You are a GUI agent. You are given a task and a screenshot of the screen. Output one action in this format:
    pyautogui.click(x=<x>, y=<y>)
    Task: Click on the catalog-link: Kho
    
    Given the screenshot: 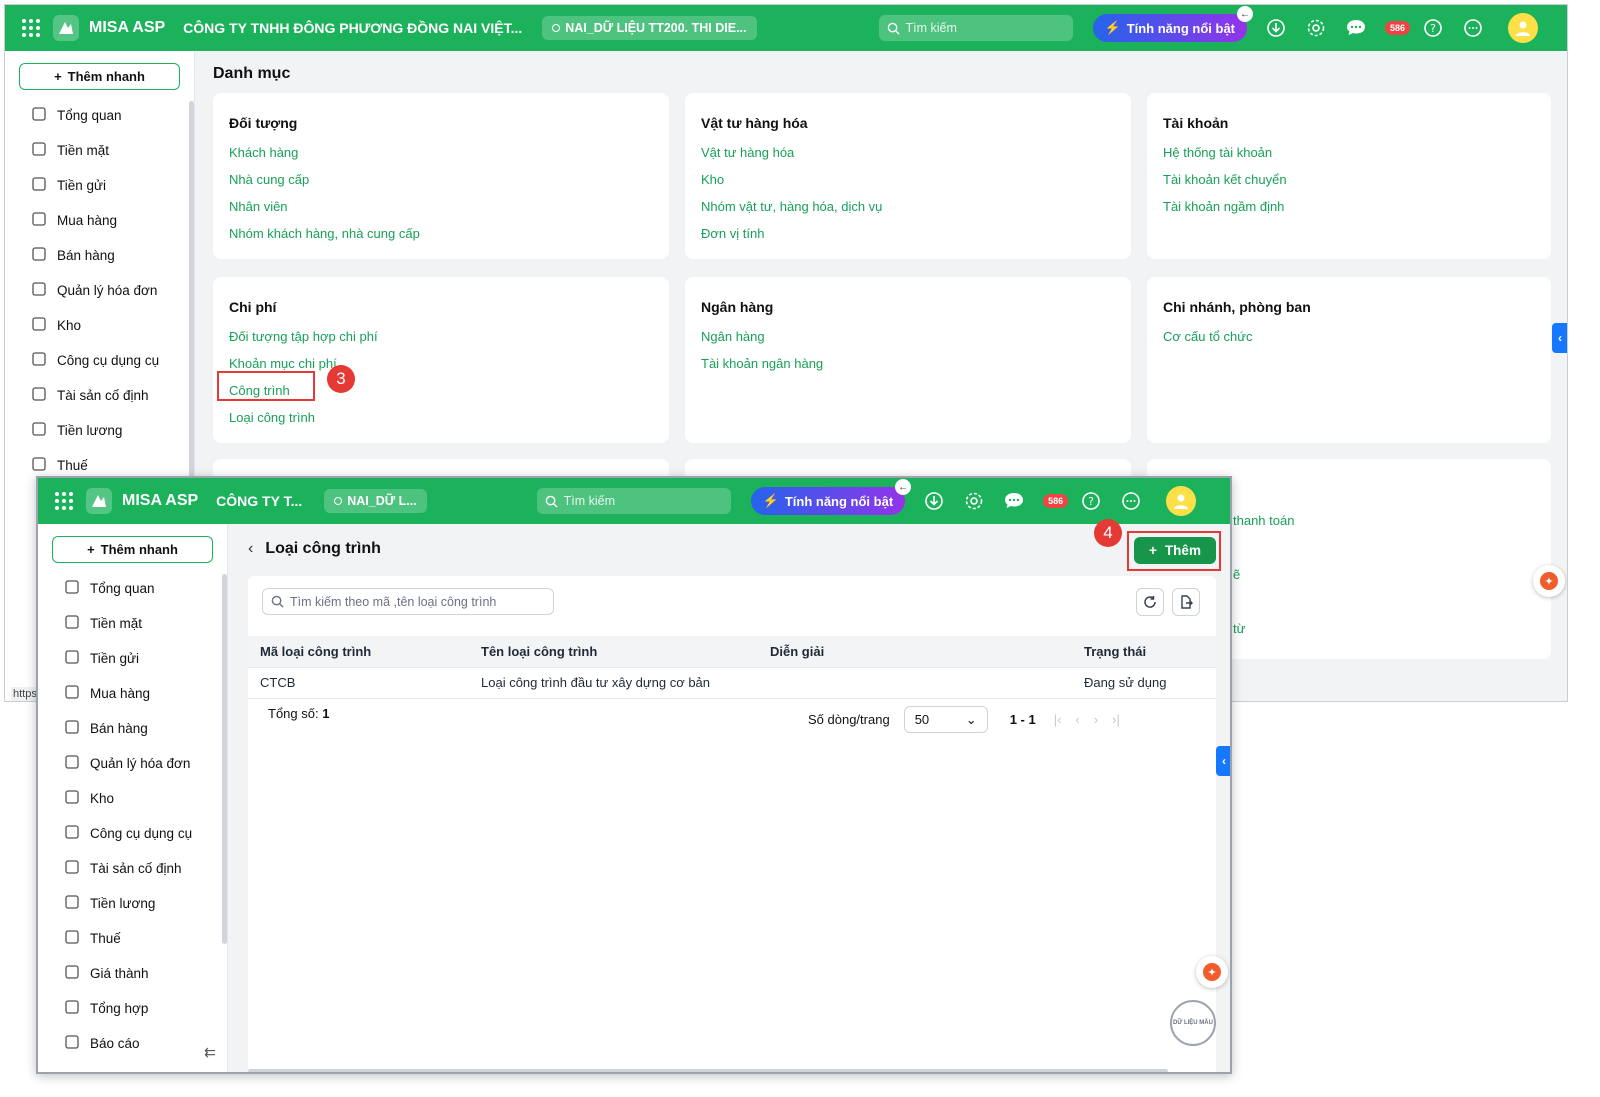 What is the action you would take?
    pyautogui.click(x=908, y=179)
    